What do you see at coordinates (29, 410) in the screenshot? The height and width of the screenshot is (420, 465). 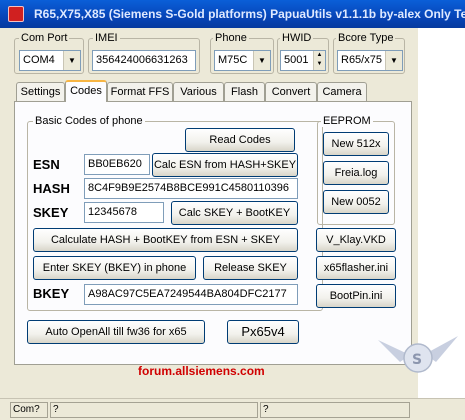 I see `status-com: Com?` at bounding box center [29, 410].